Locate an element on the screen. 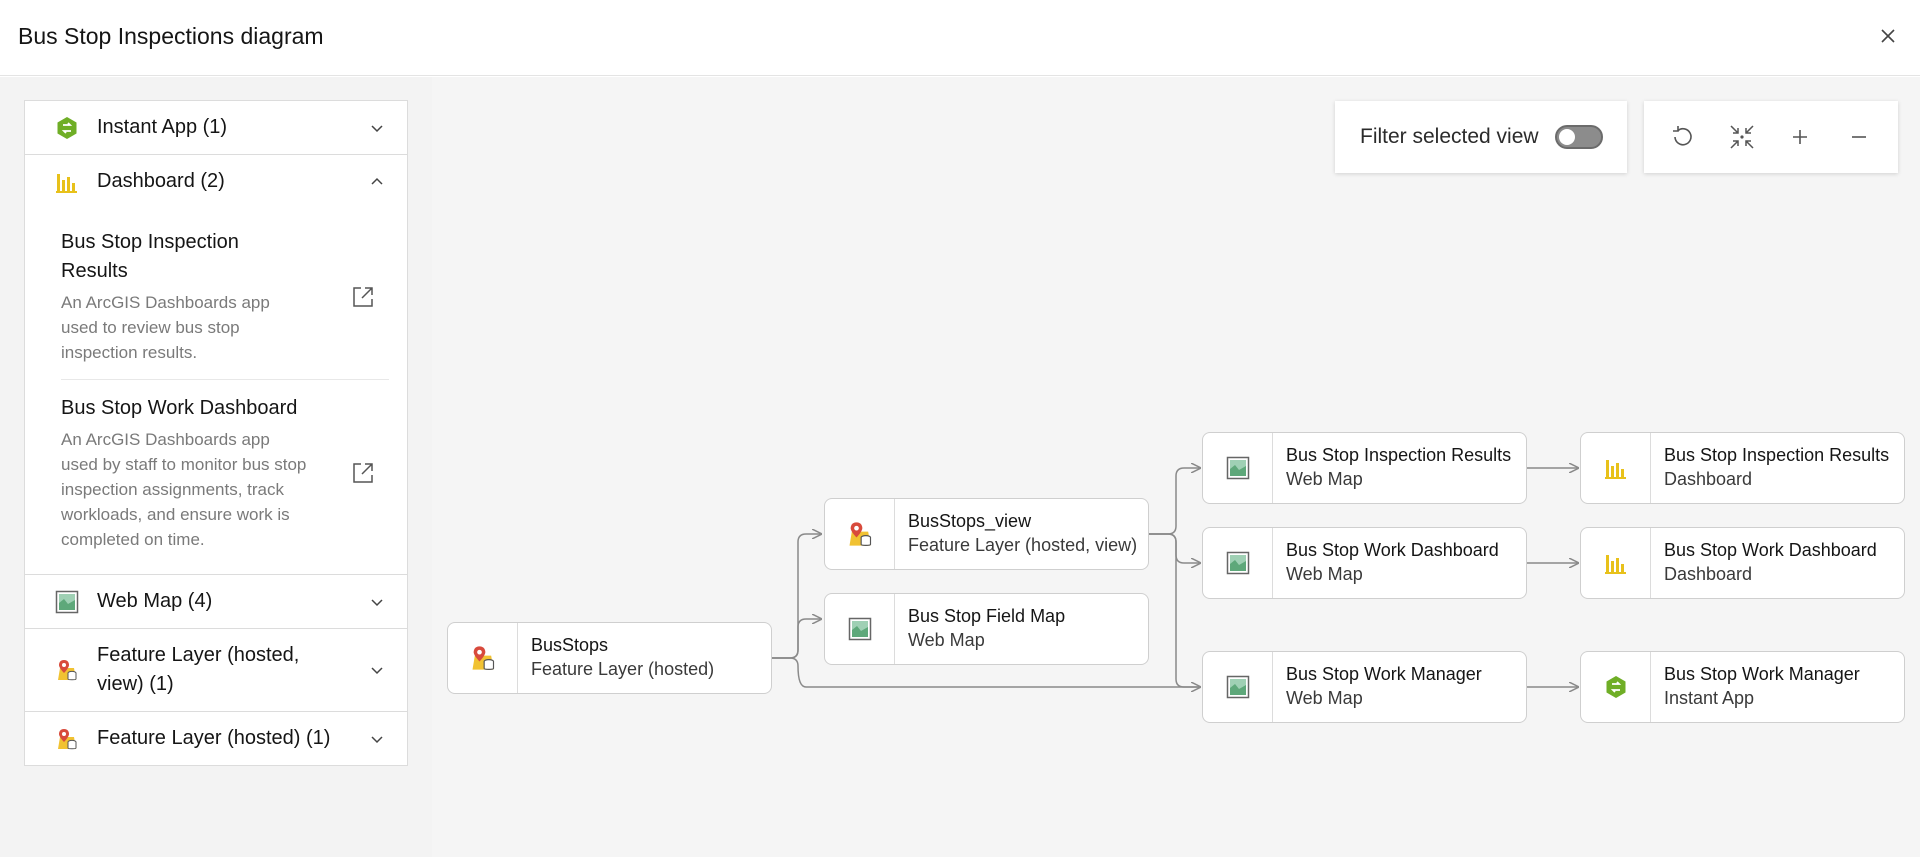  accordion-header-feature-layer: Feature Layer (hosted) (1) is located at coordinates (216, 738).